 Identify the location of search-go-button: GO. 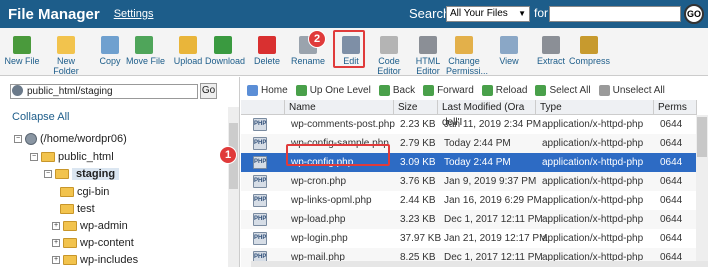
(694, 14).